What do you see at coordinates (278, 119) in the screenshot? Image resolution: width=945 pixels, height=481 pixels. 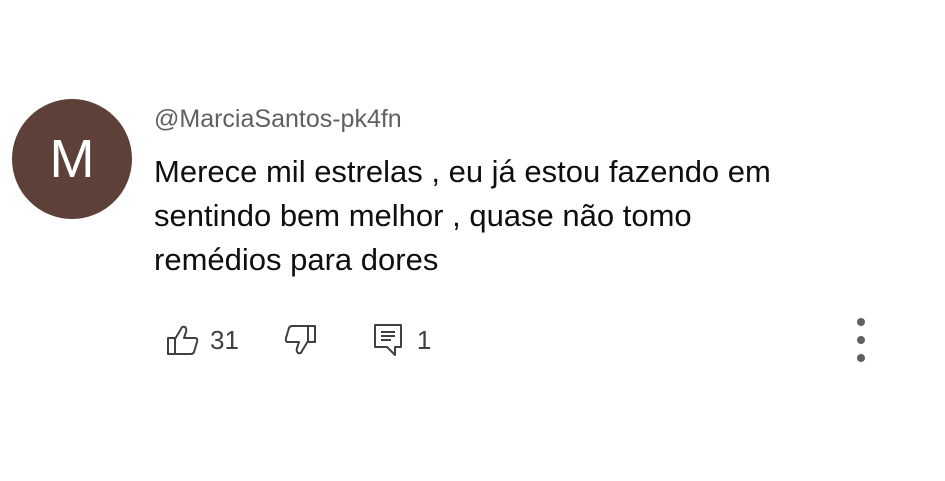 I see `comment-author: @MarciaSantos-pk4fn` at bounding box center [278, 119].